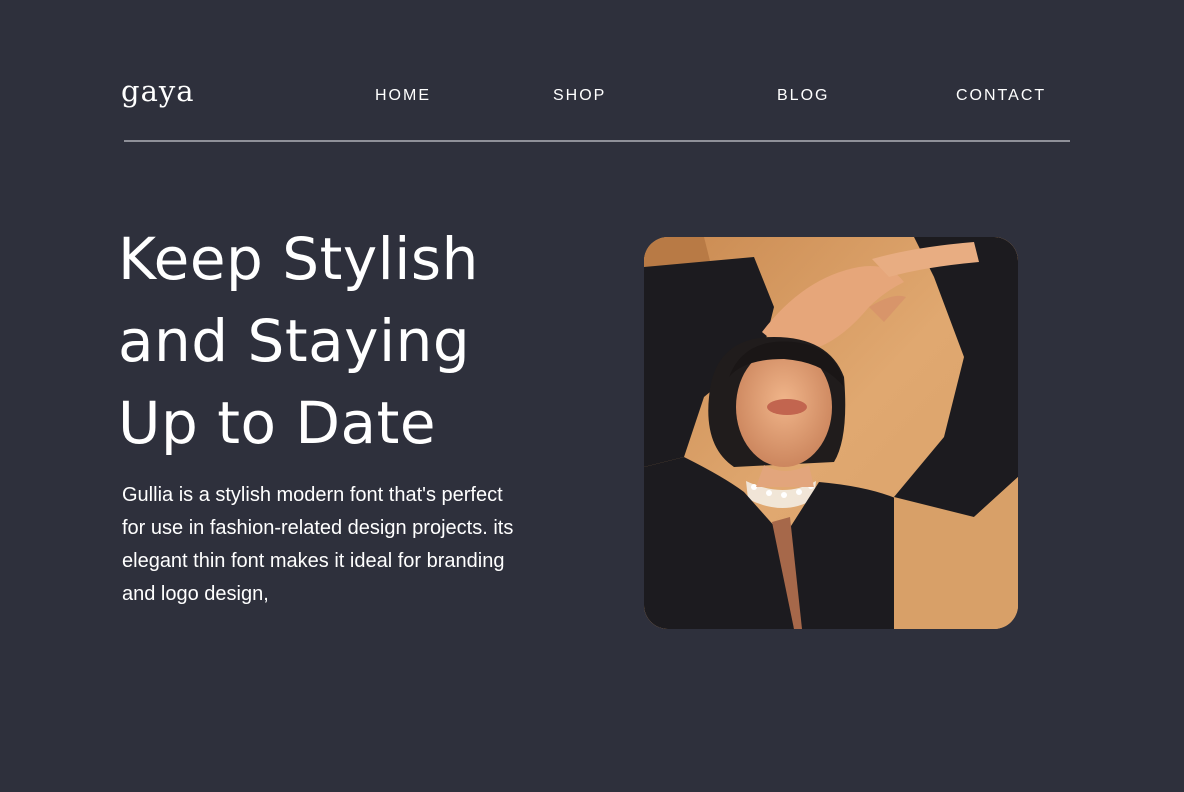 This screenshot has height=792, width=1184. I want to click on nav-shop-link: SHOP, so click(579, 96).